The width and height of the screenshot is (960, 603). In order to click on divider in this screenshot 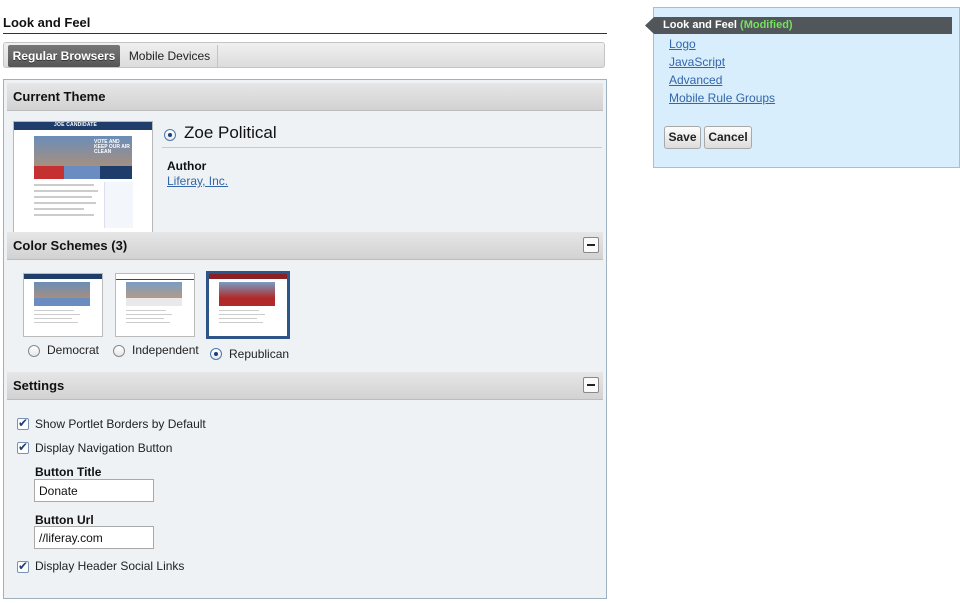, I will do `click(382, 147)`.